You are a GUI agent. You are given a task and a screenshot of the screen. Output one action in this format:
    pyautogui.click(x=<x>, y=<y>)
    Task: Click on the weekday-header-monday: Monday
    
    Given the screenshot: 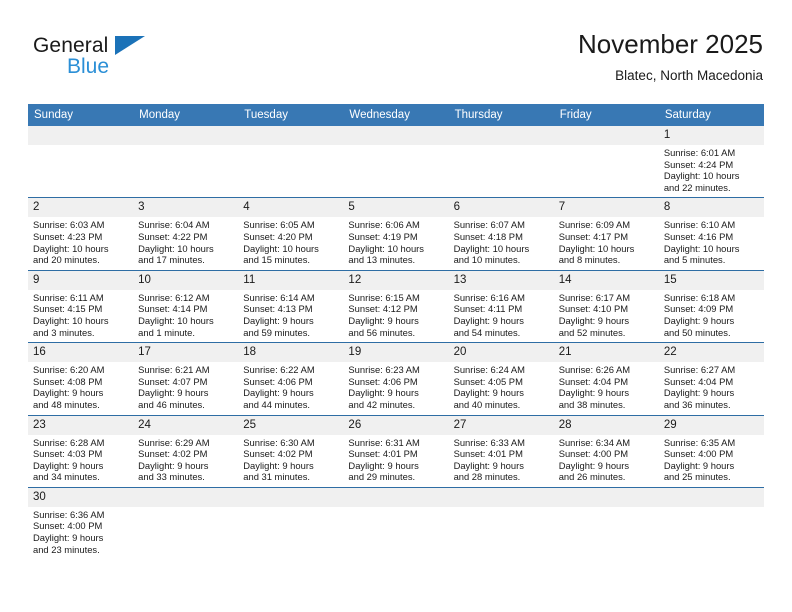 What is the action you would take?
    pyautogui.click(x=186, y=115)
    